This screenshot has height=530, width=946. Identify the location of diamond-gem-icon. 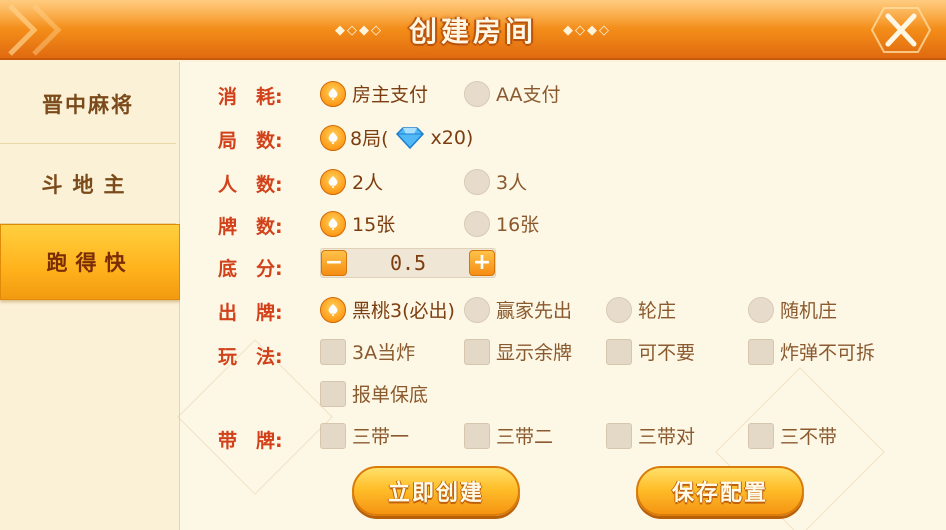
(409, 137).